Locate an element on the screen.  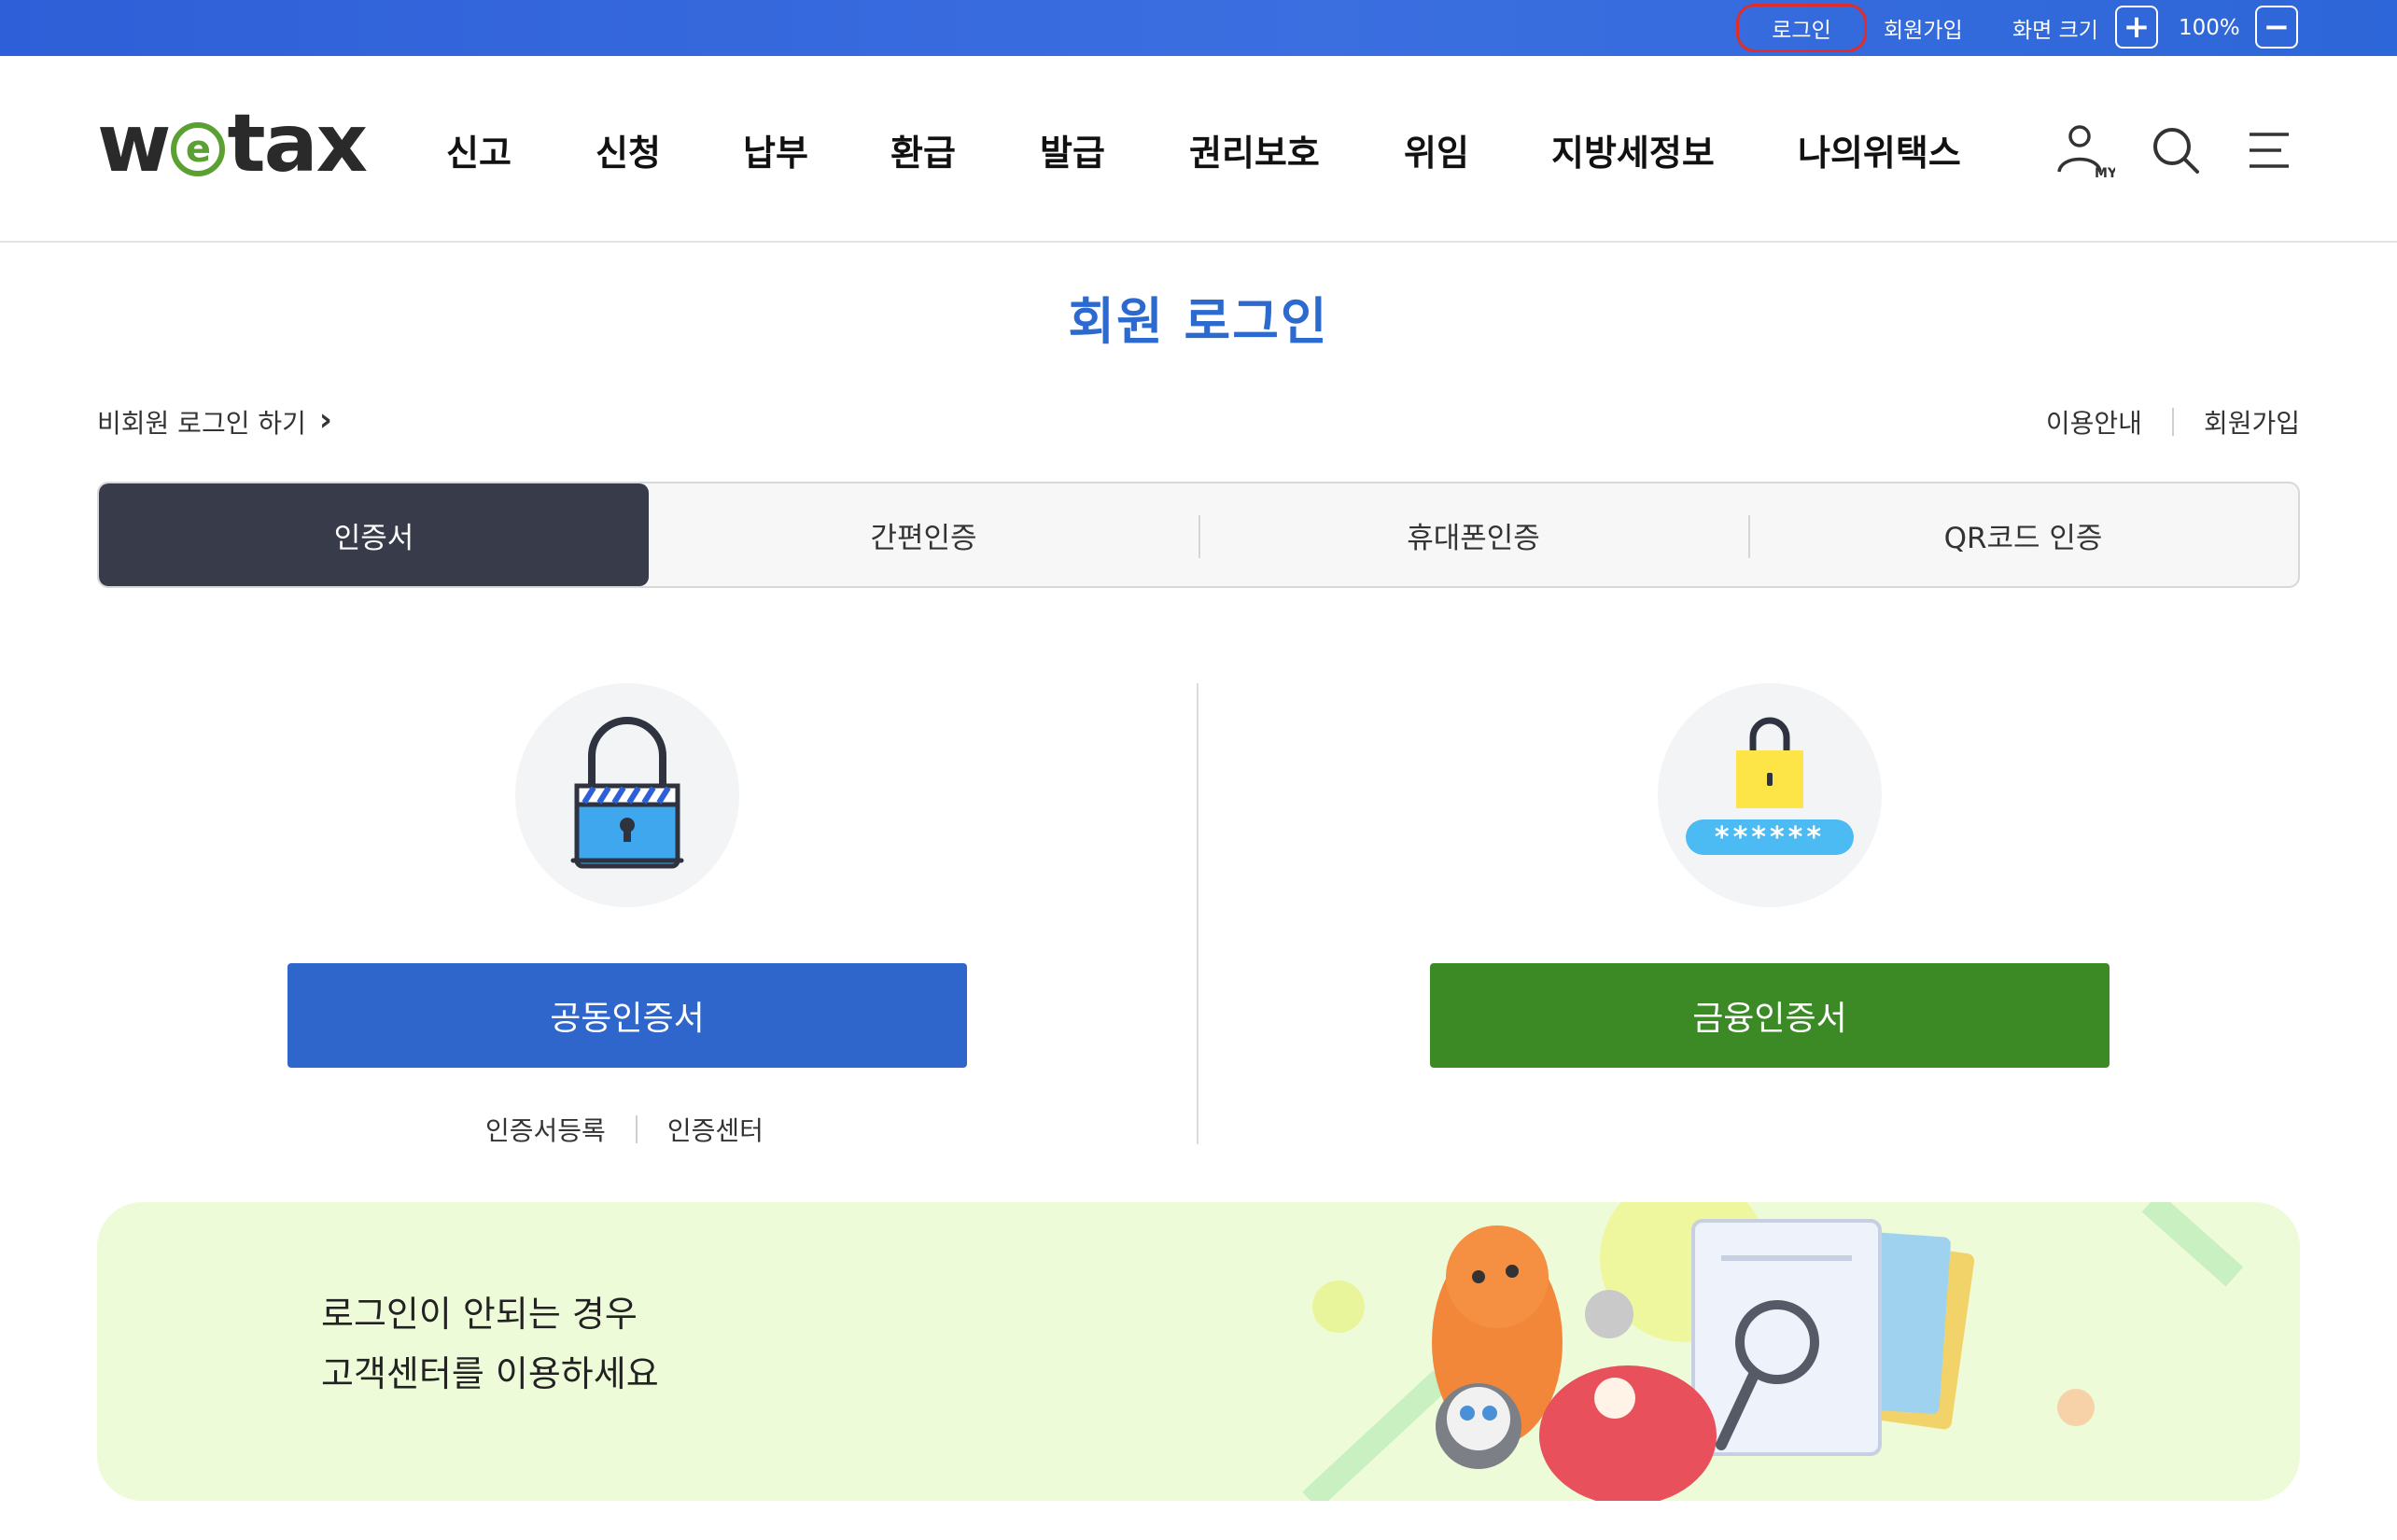
password-mask-text: ****** is located at coordinates (1770, 837).